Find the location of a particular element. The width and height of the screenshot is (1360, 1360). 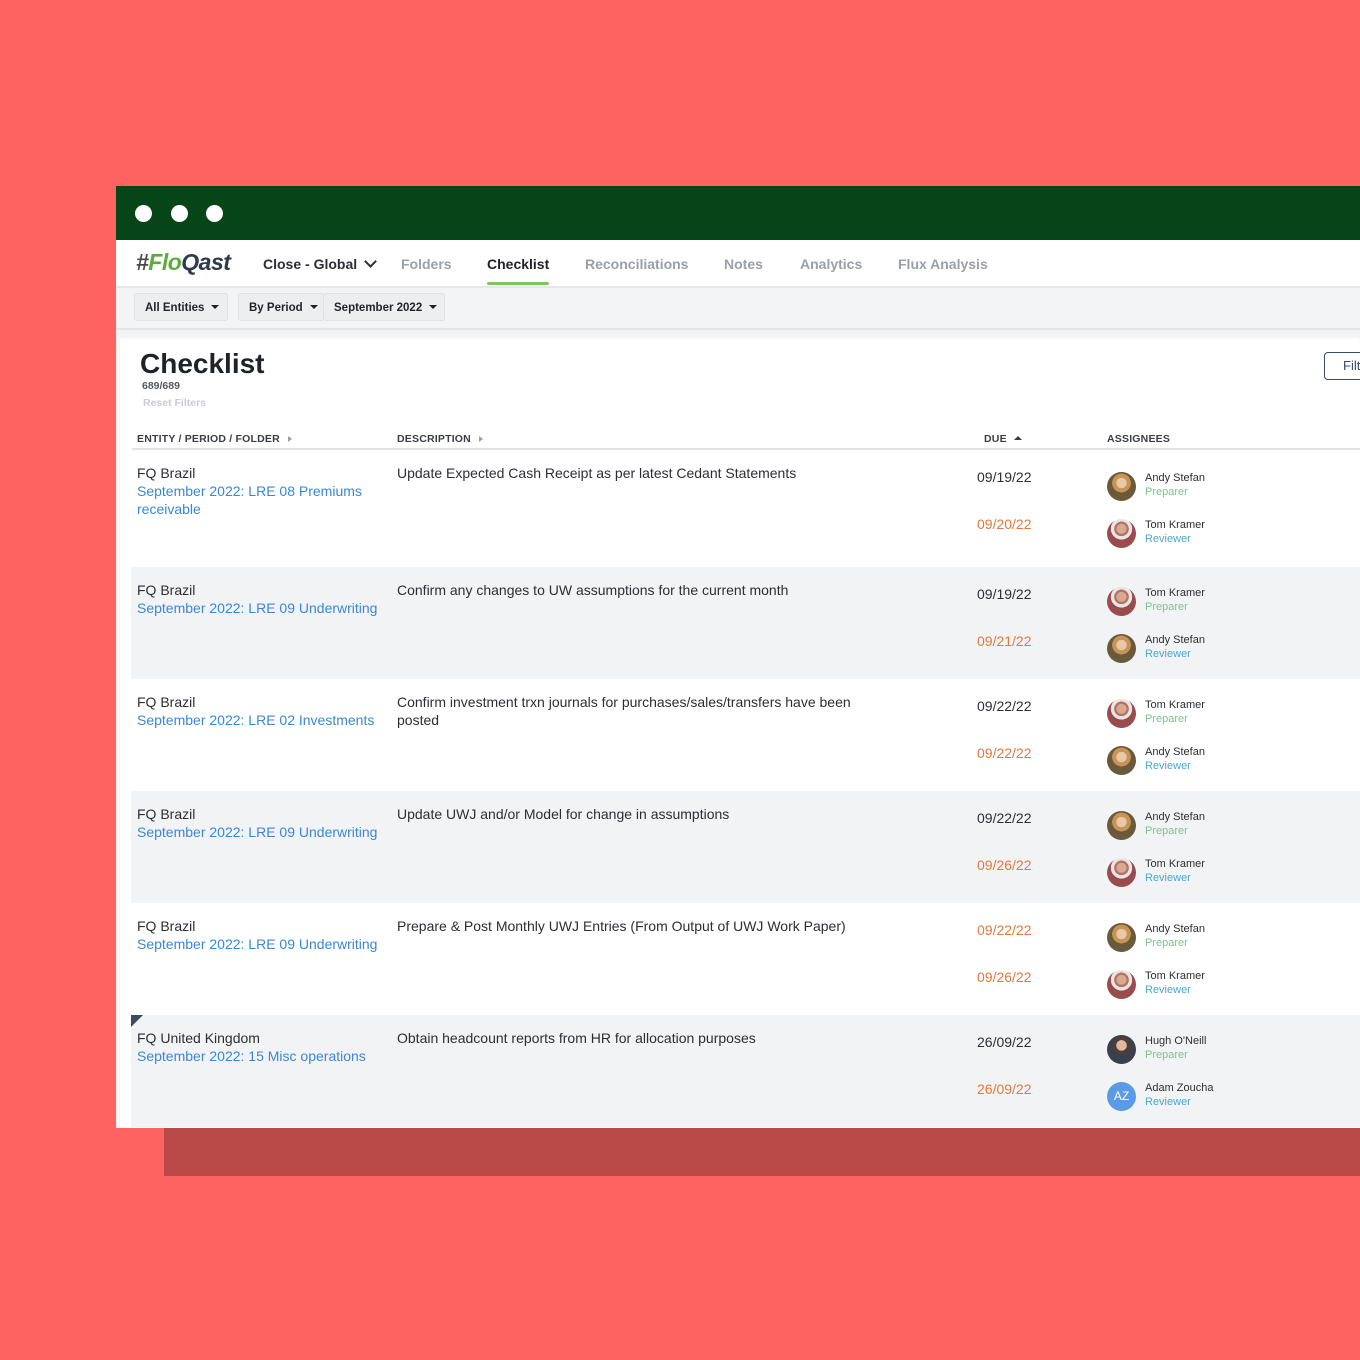

preparer-due-date: 09/19/22 is located at coordinates (1004, 477).